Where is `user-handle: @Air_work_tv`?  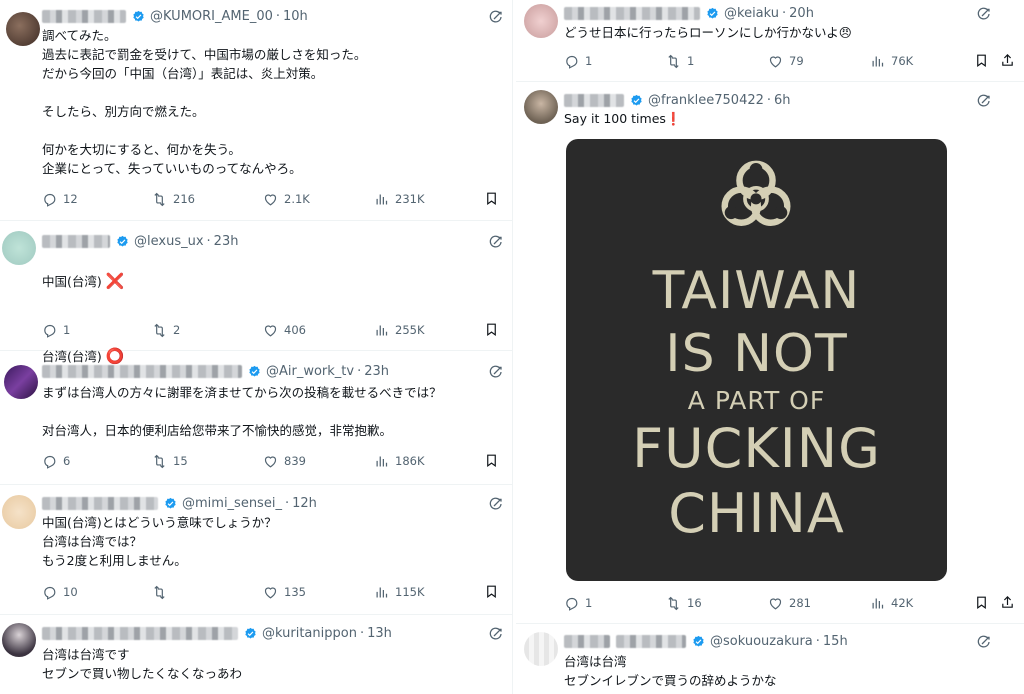
user-handle: @Air_work_tv is located at coordinates (310, 371).